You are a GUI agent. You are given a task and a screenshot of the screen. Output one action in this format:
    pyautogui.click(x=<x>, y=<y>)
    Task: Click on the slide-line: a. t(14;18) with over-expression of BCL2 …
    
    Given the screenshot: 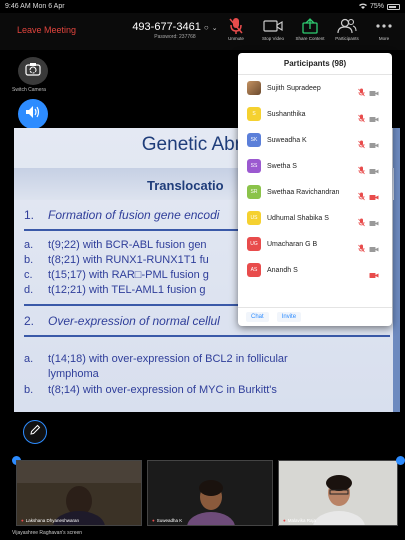 What is the action you would take?
    pyautogui.click(x=156, y=359)
    